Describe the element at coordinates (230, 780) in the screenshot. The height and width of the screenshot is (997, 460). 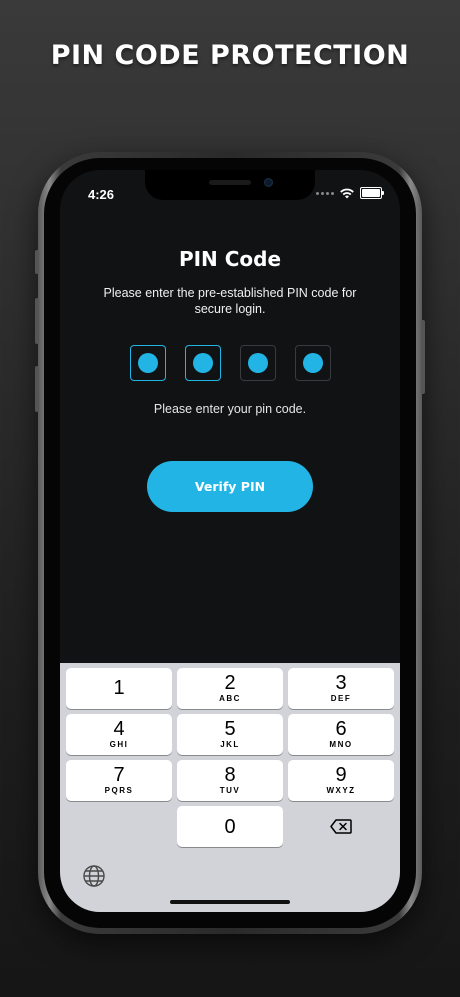
I see `key-8: 8 TUV` at that location.